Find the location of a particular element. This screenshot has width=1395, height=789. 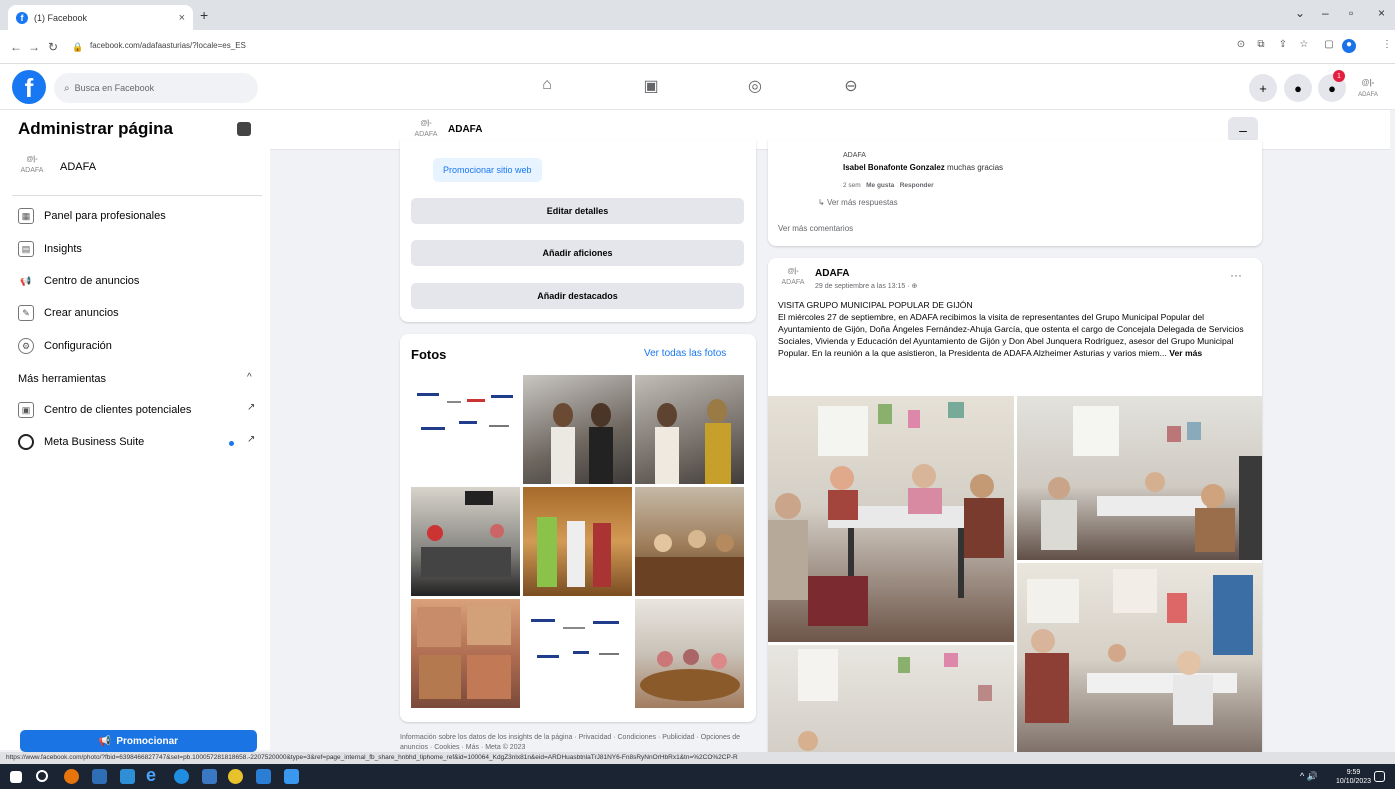

gaming-icon: ⊖ is located at coordinates (851, 87).